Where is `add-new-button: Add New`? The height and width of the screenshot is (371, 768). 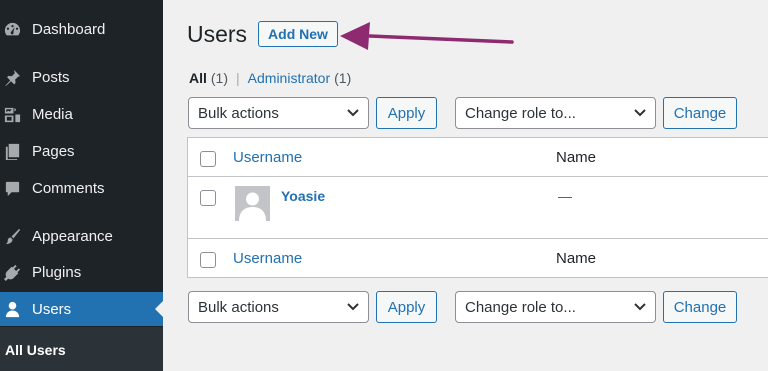
add-new-button: Add New is located at coordinates (298, 34).